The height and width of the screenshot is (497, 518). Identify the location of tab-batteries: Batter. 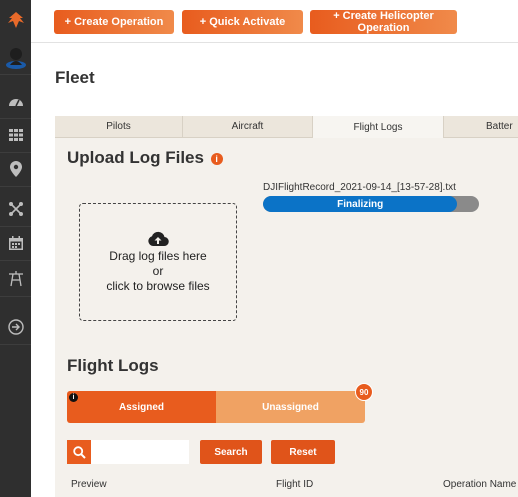
(481, 127).